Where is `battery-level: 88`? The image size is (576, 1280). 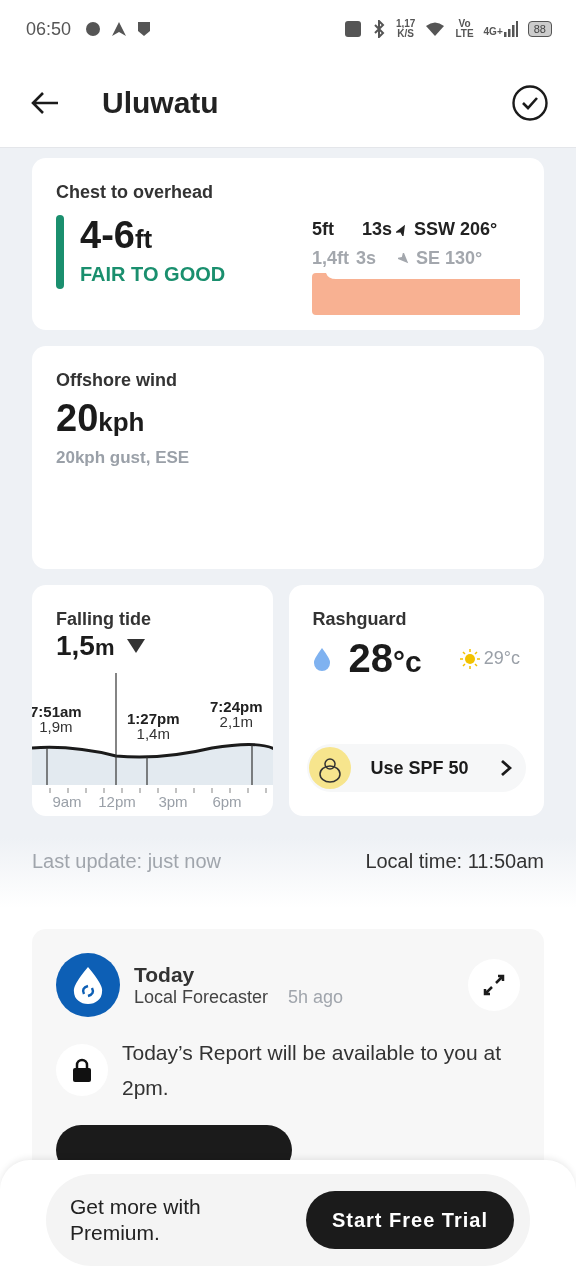
battery-level: 88 is located at coordinates (539, 29).